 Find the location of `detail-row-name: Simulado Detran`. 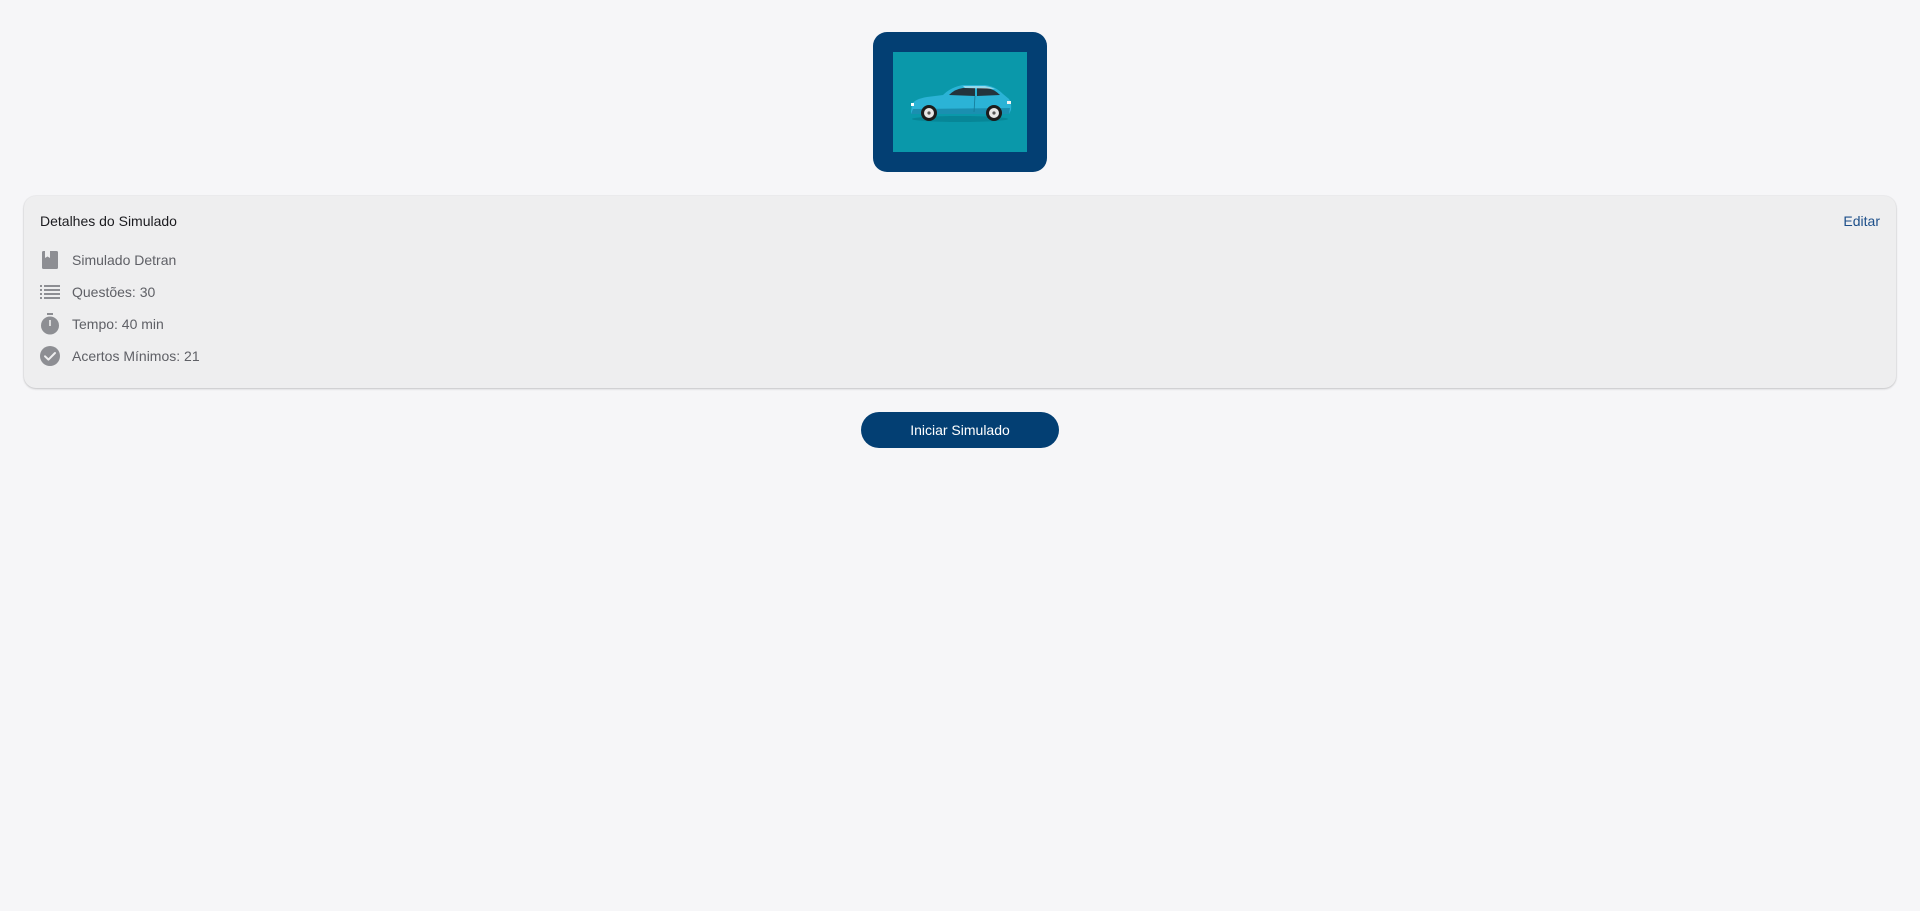

detail-row-name: Simulado Detran is located at coordinates (108, 260).